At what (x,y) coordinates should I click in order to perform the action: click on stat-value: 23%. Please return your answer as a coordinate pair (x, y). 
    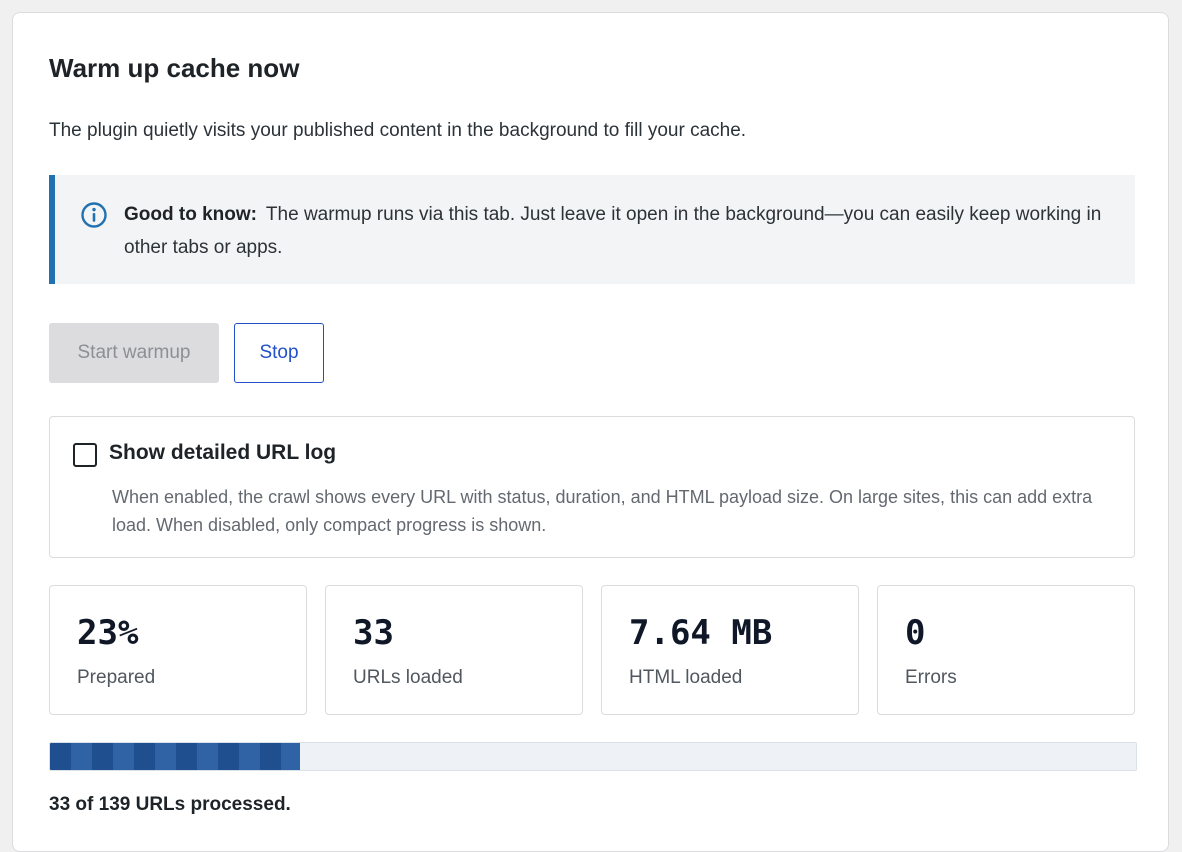
    Looking at the image, I should click on (108, 633).